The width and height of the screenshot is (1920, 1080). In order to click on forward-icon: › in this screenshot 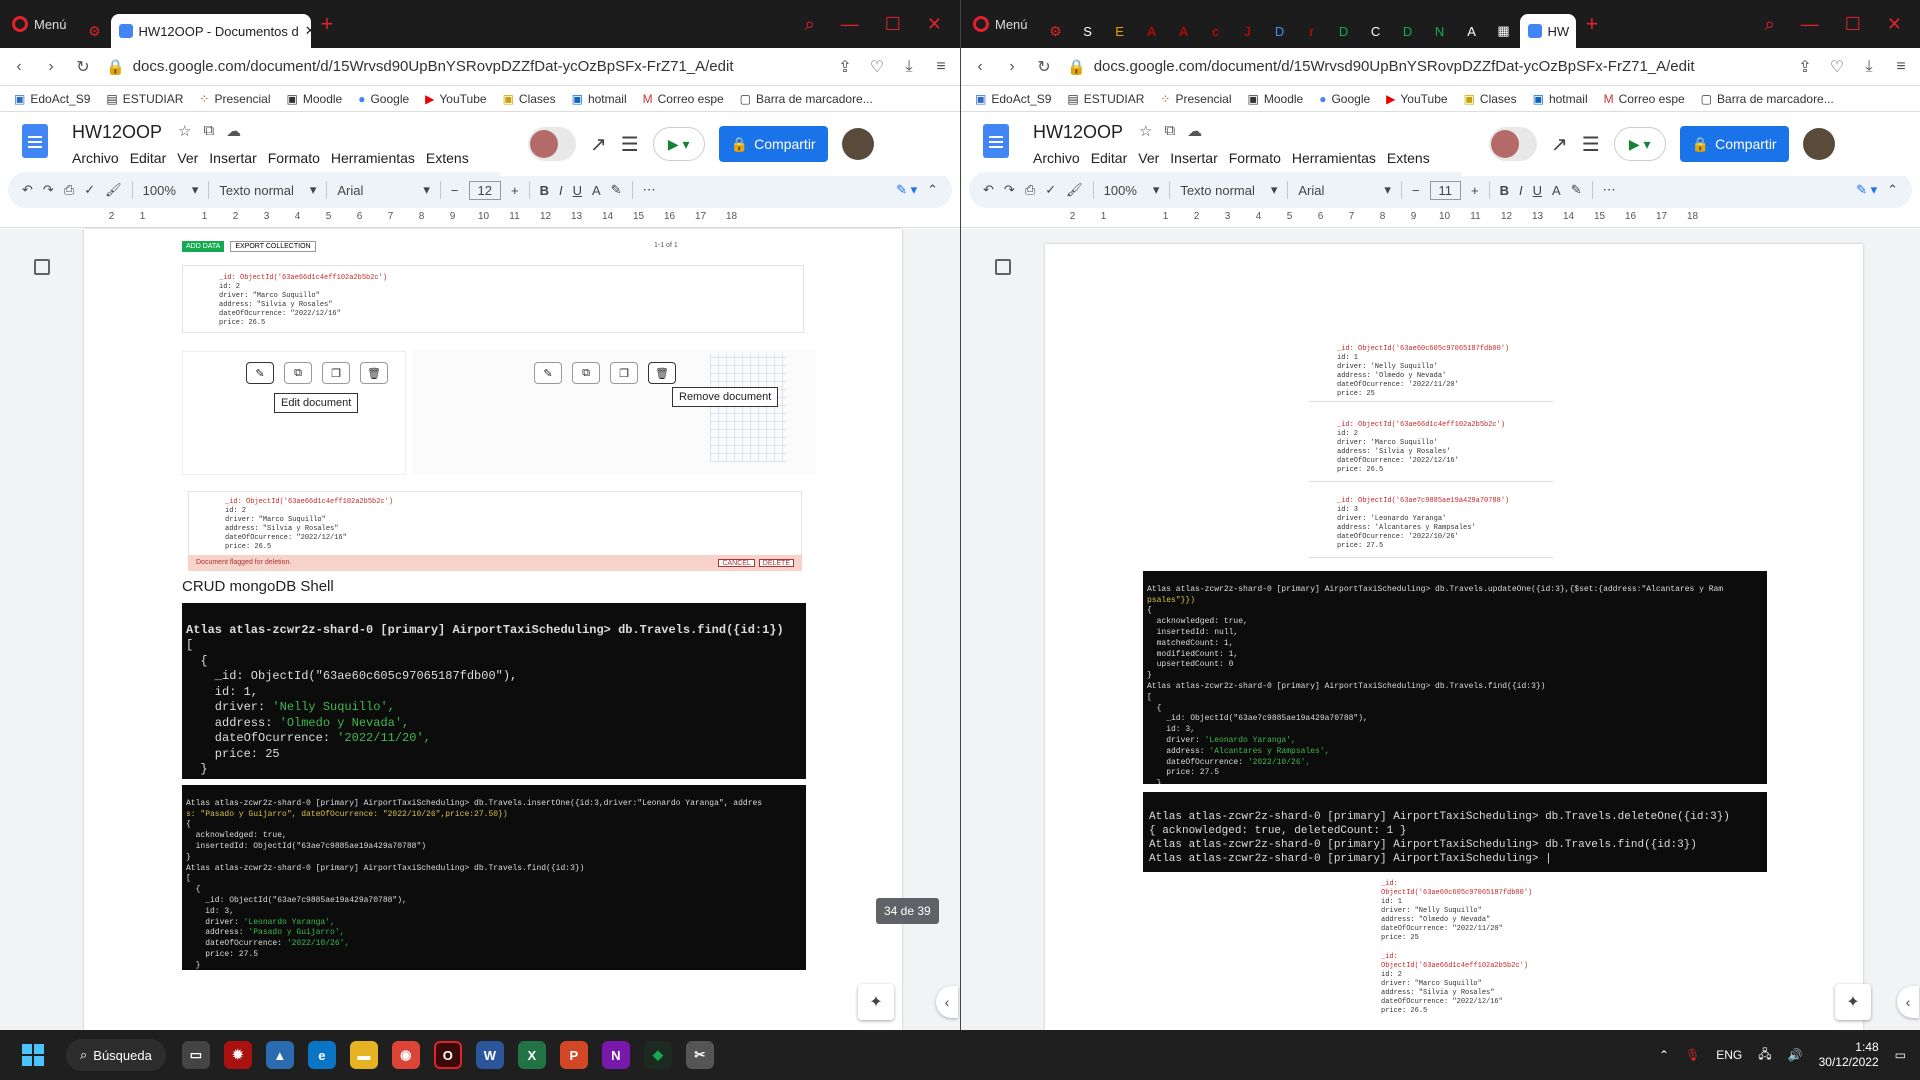, I will do `click(1012, 67)`.